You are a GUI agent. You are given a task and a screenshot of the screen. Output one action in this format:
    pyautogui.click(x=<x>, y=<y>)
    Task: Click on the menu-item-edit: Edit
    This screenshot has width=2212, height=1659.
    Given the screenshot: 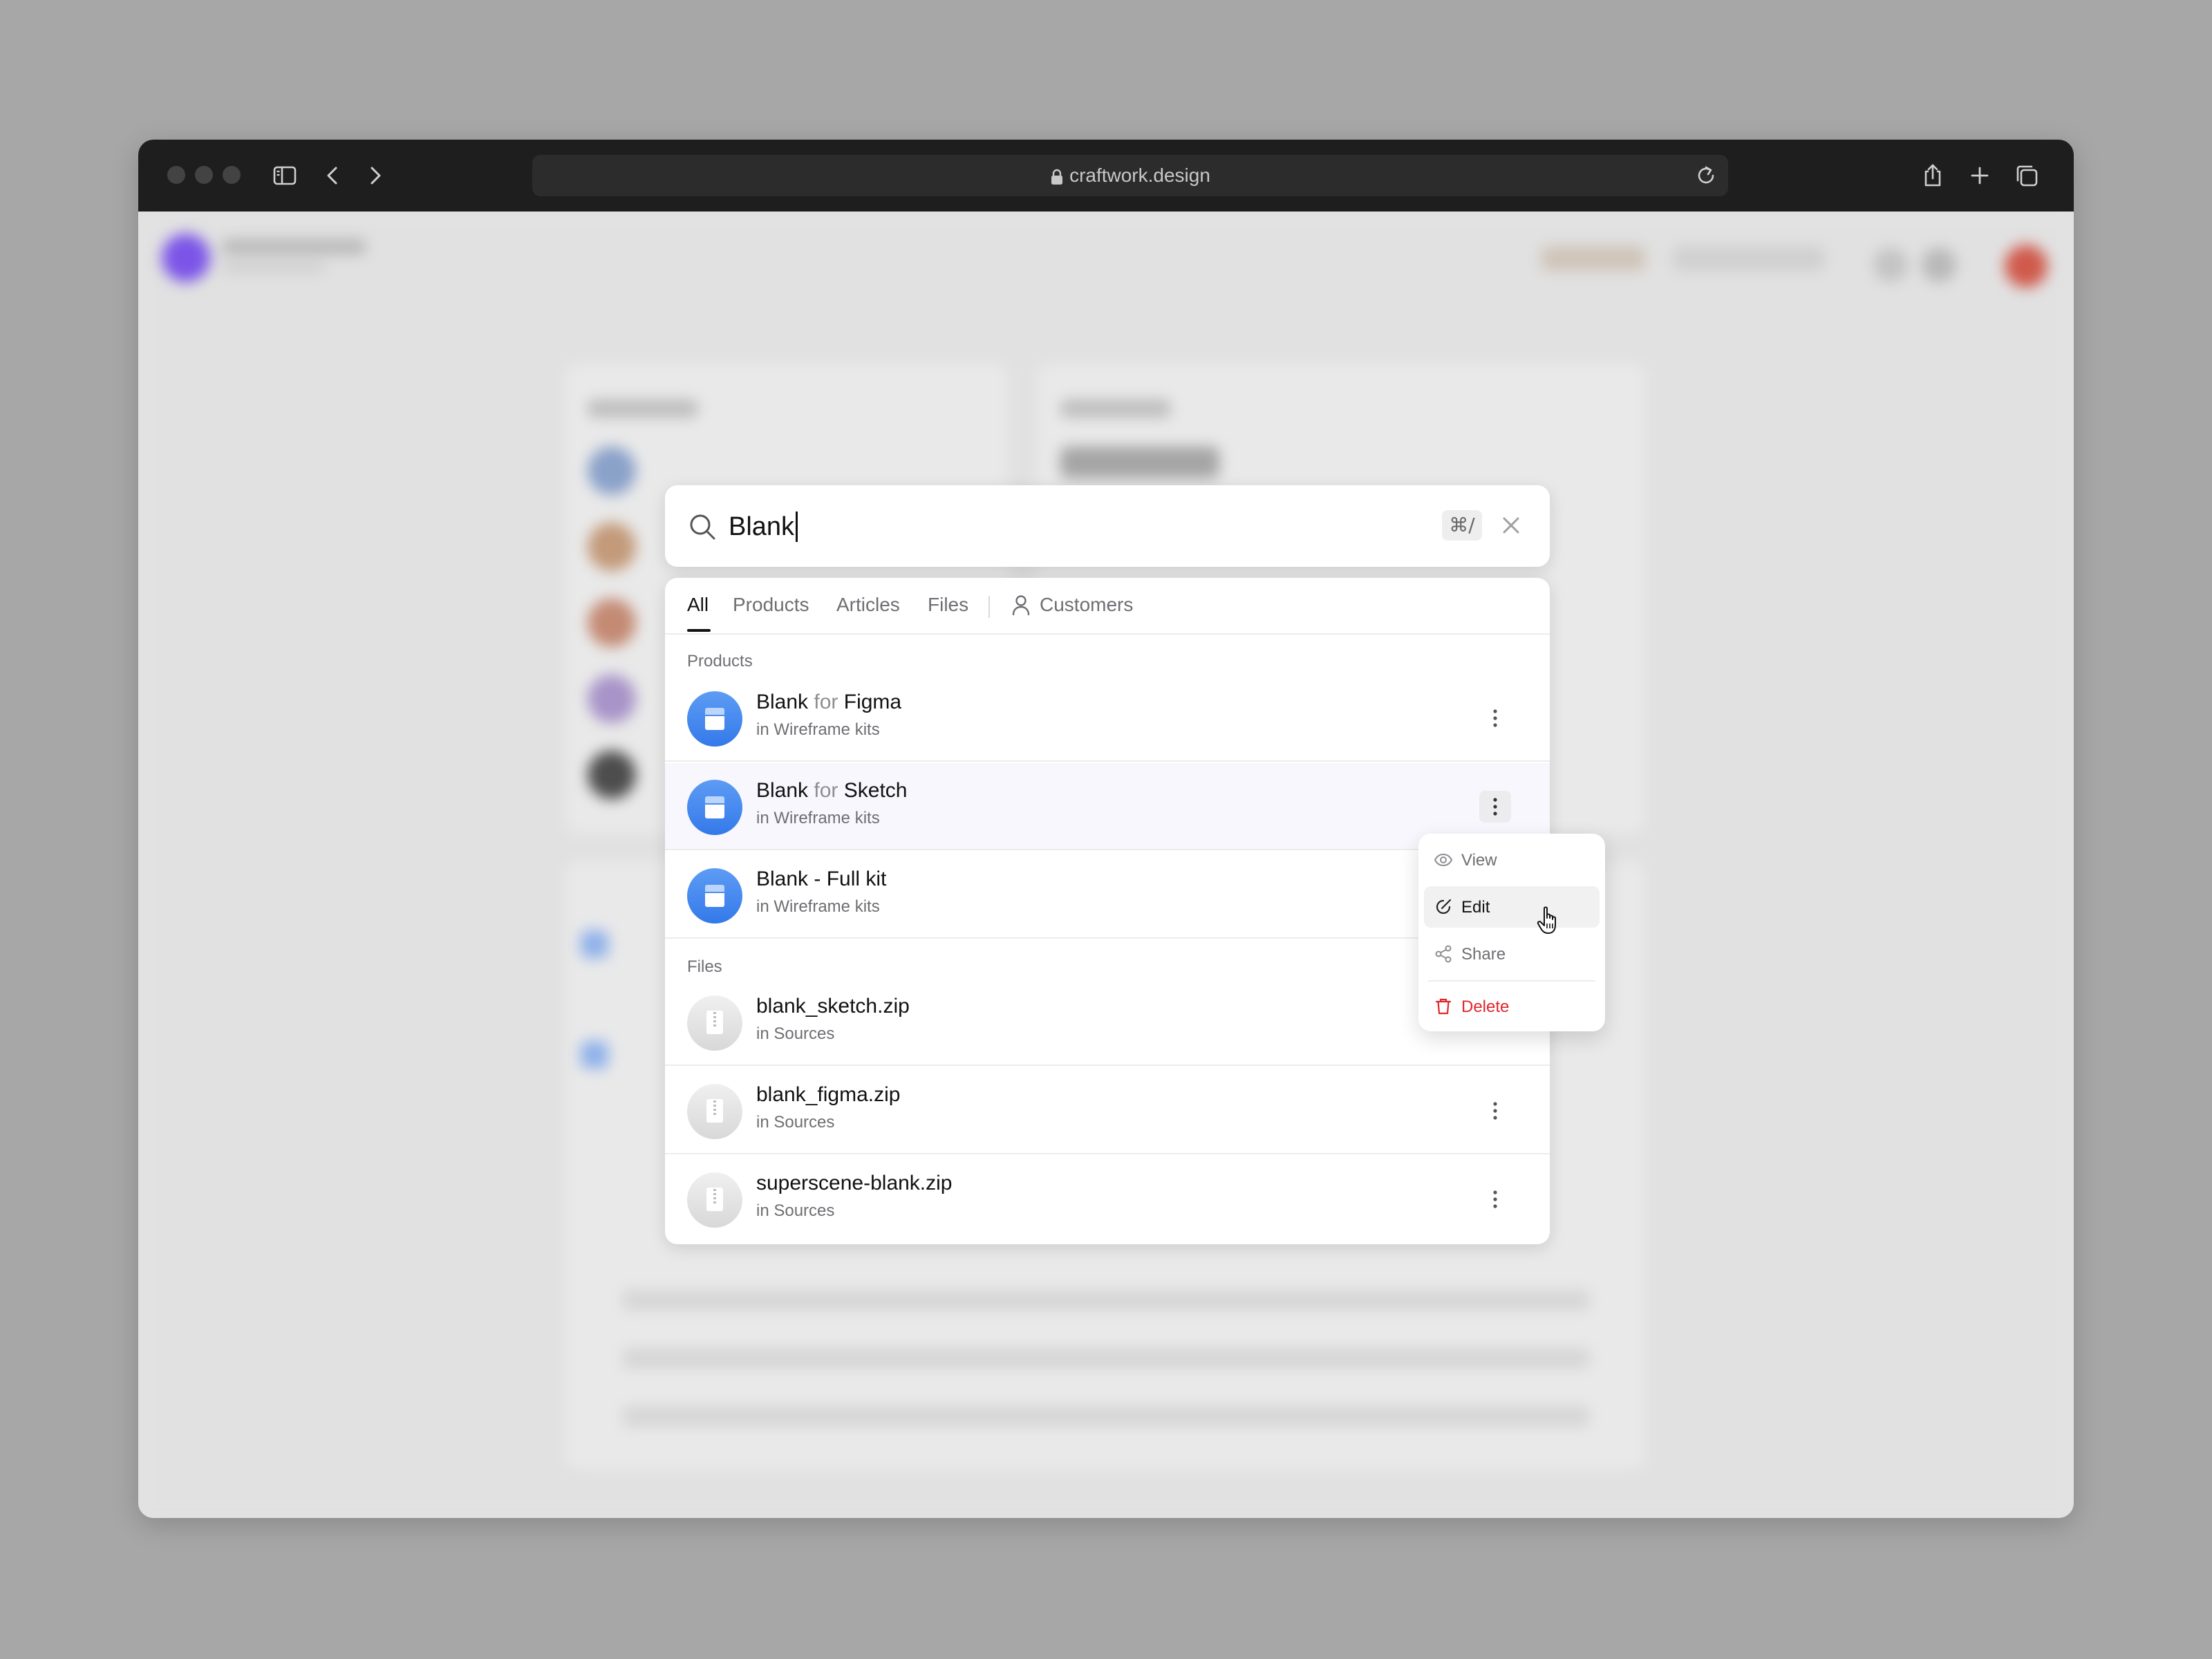 What is the action you would take?
    pyautogui.click(x=1512, y=907)
    